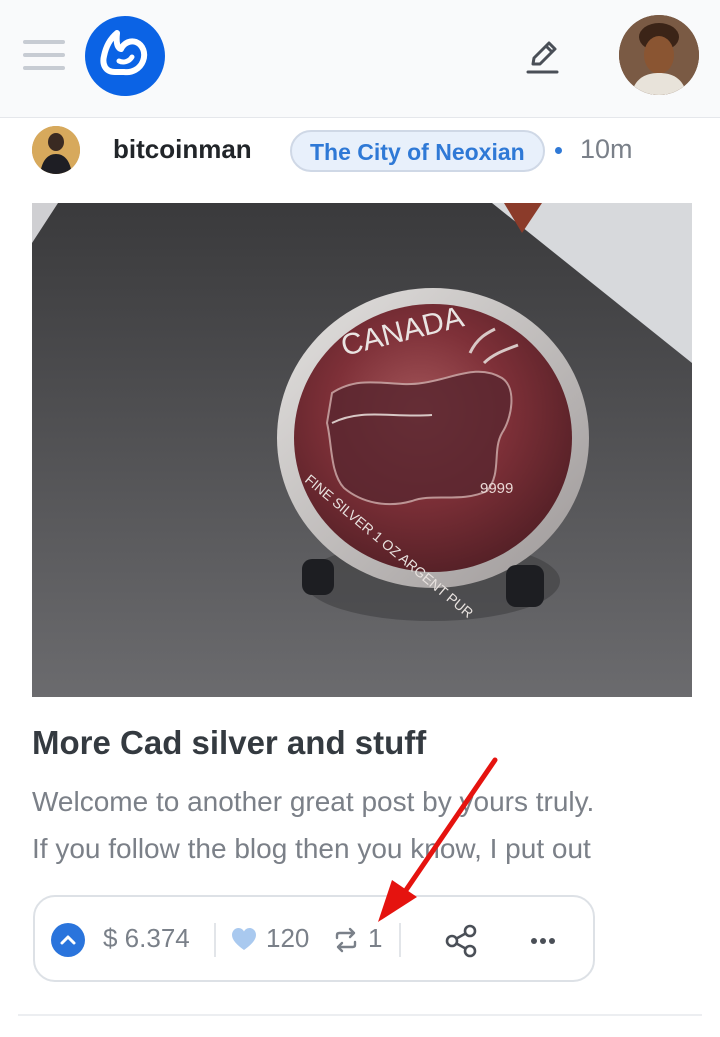 The width and height of the screenshot is (720, 1037). I want to click on top-bar, so click(360, 59).